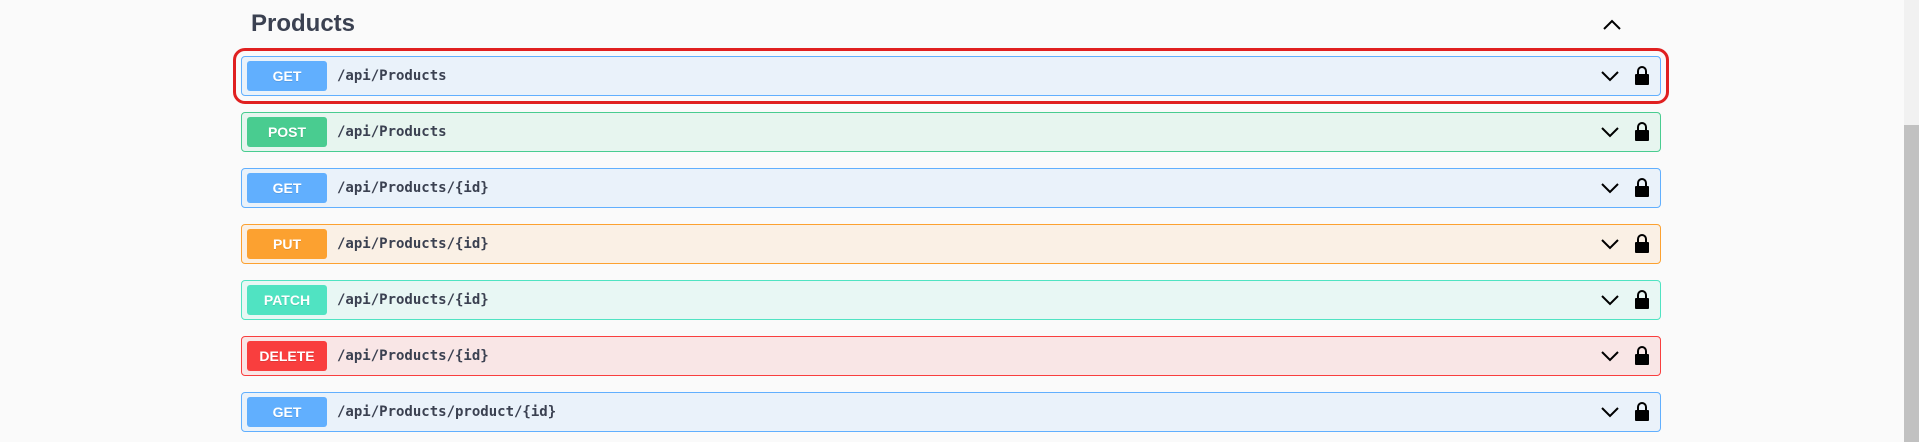  What do you see at coordinates (951, 26) in the screenshot?
I see `section-header: Products` at bounding box center [951, 26].